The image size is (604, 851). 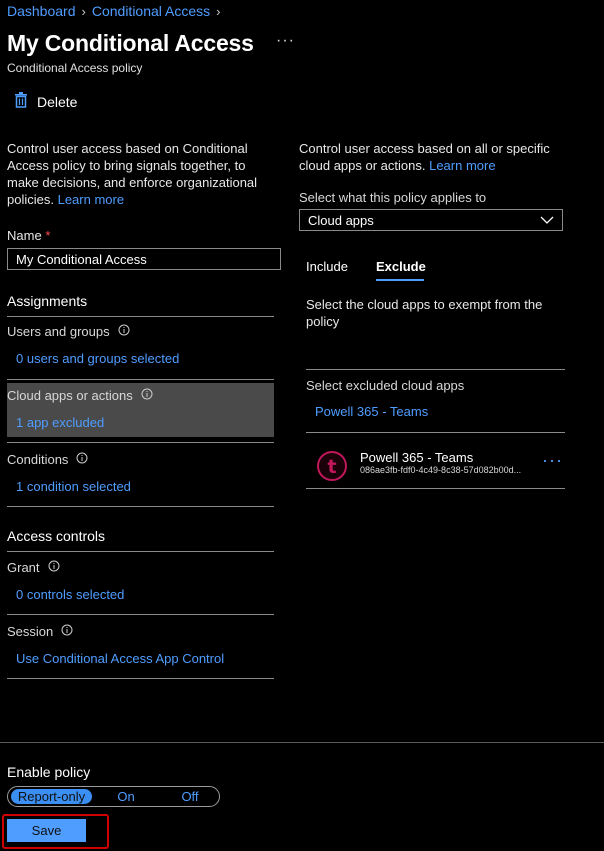 I want to click on left-learn-more-link: Learn more, so click(x=91, y=199).